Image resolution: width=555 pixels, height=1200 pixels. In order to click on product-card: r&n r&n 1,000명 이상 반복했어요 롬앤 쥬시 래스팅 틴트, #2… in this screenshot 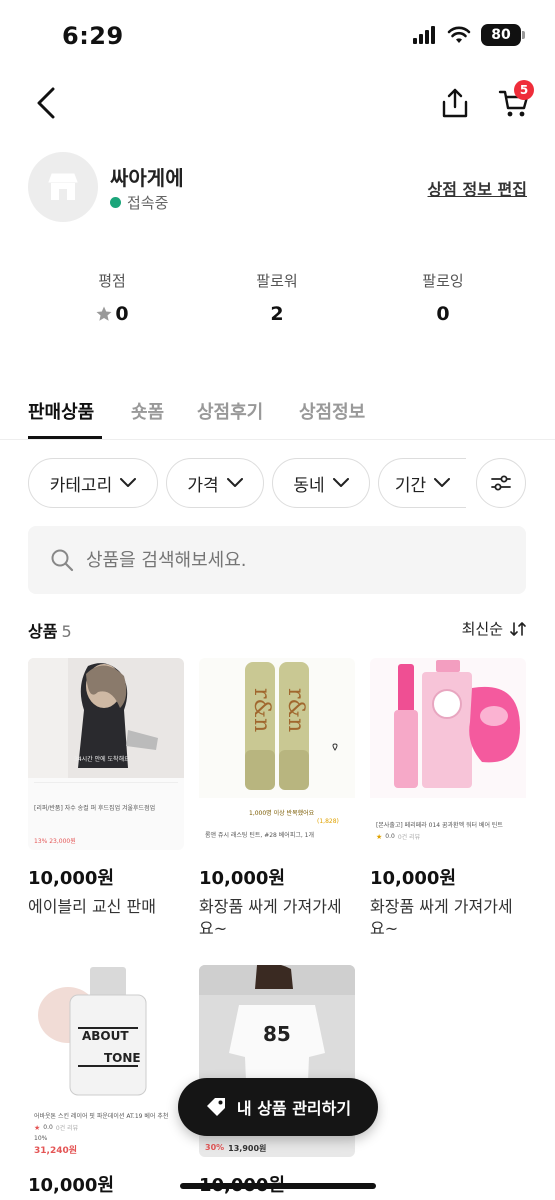, I will do `click(277, 799)`.